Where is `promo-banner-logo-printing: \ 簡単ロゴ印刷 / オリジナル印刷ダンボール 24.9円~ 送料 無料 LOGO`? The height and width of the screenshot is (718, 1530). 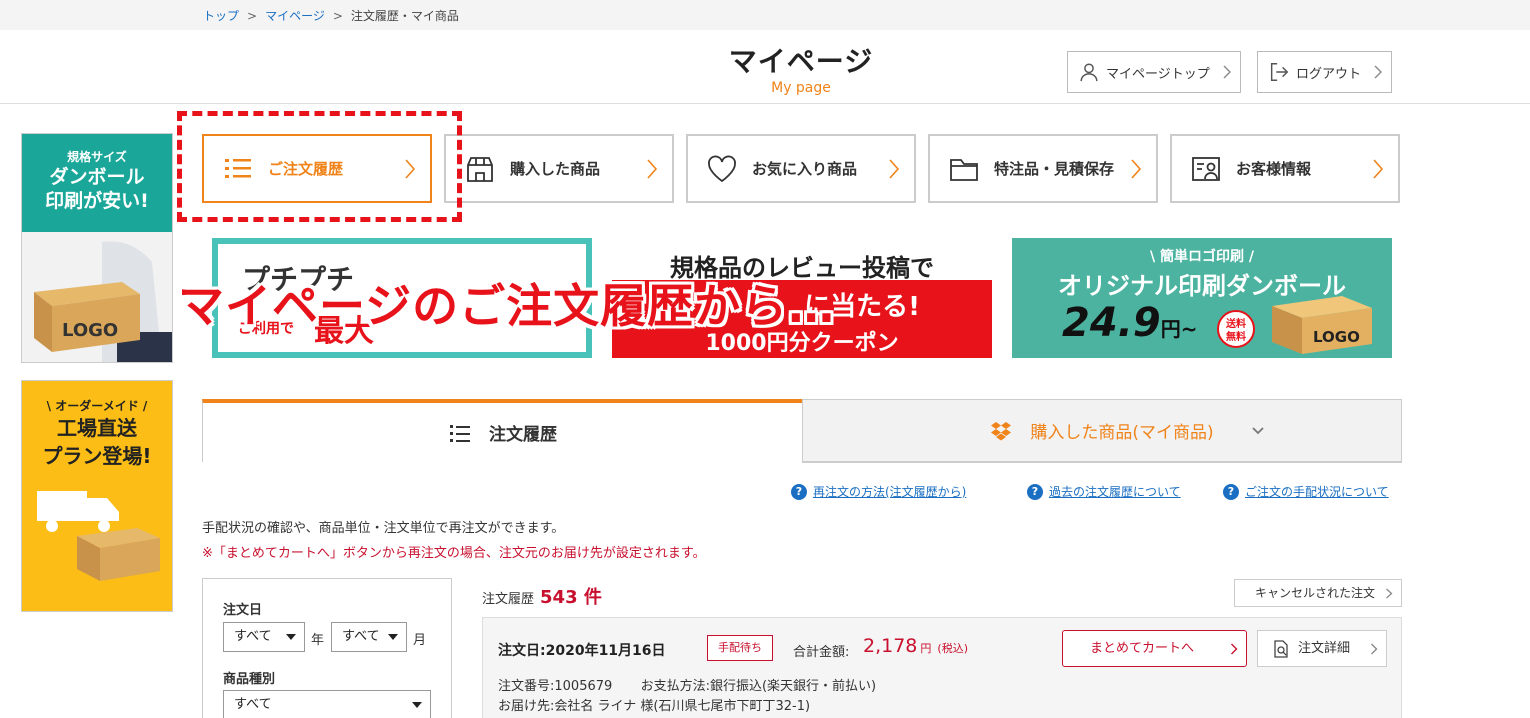 promo-banner-logo-printing: \ 簡単ロゴ印刷 / オリジナル印刷ダンボール 24.9円~ 送料 無料 LOGO is located at coordinates (1202, 298).